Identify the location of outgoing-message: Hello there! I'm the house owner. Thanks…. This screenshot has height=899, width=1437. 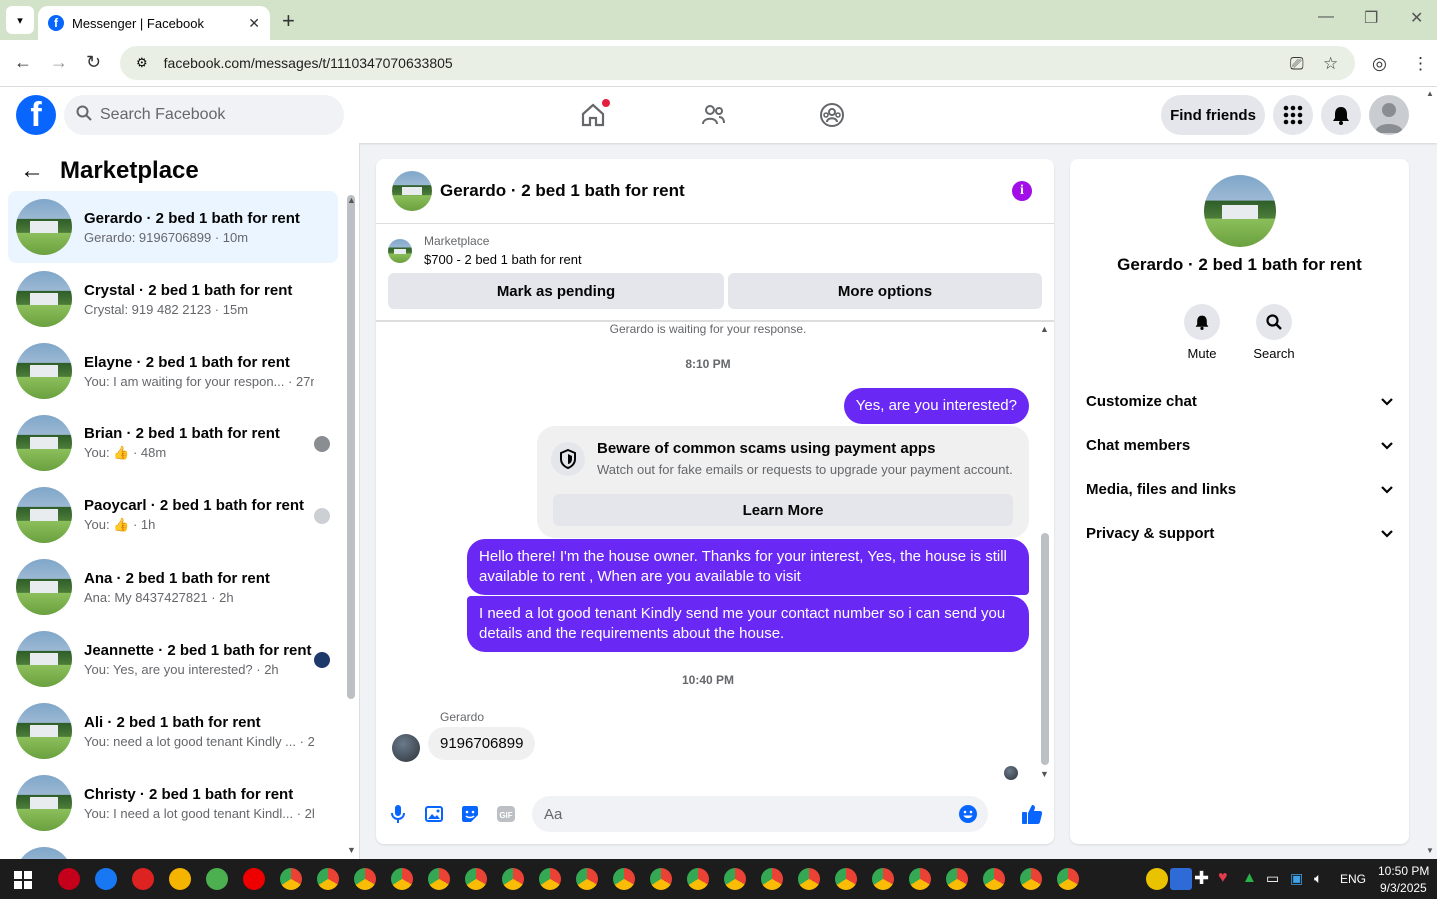
(748, 567).